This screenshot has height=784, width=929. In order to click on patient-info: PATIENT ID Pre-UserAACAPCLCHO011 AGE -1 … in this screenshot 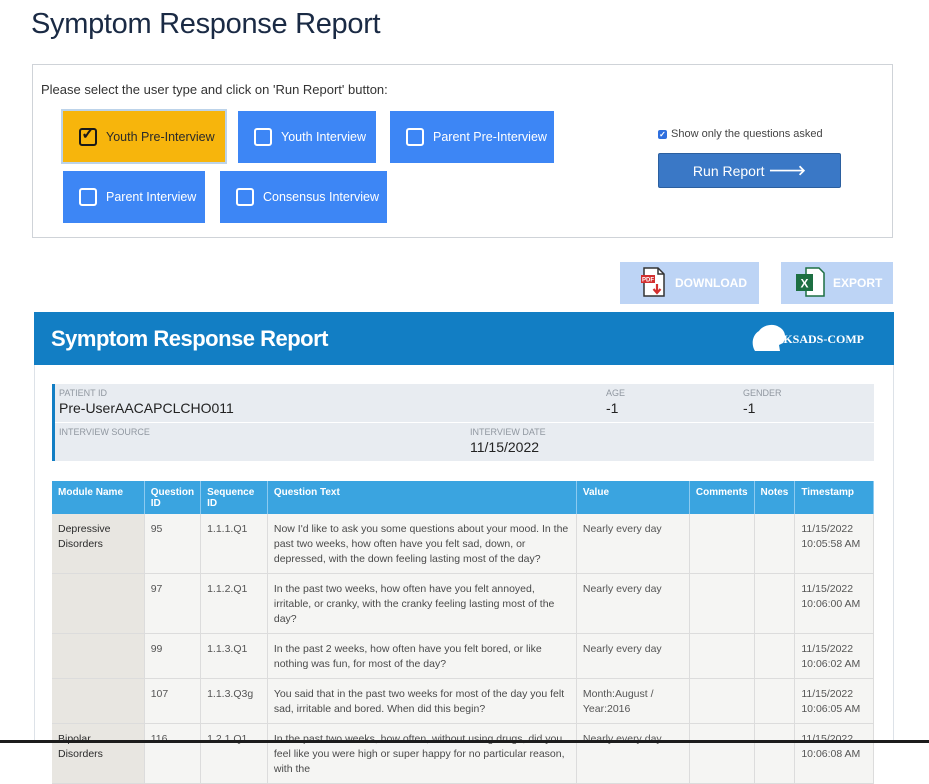, I will do `click(463, 422)`.